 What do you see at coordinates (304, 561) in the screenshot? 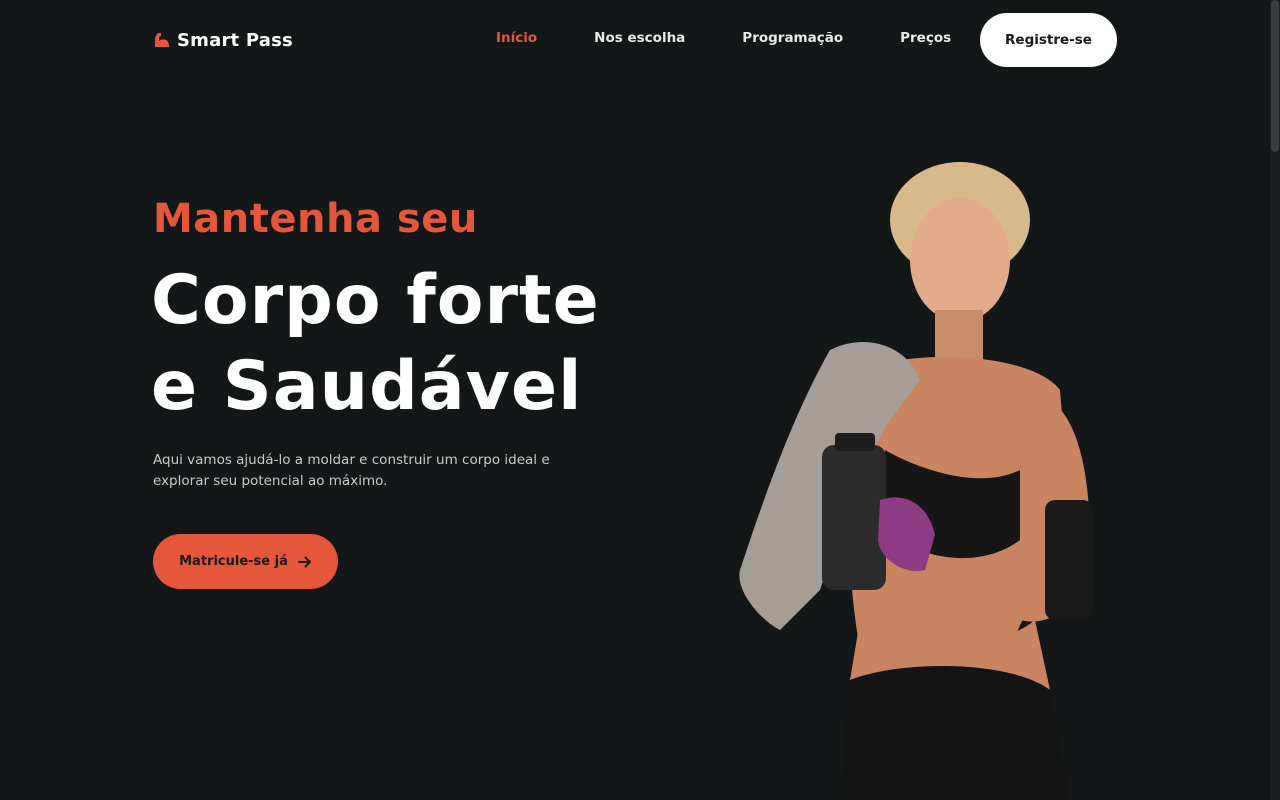
I see `arrow-right-icon` at bounding box center [304, 561].